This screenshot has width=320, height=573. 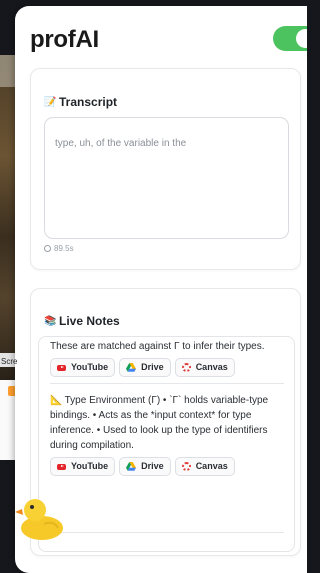 What do you see at coordinates (50, 102) in the screenshot?
I see `memo-icon: 📝` at bounding box center [50, 102].